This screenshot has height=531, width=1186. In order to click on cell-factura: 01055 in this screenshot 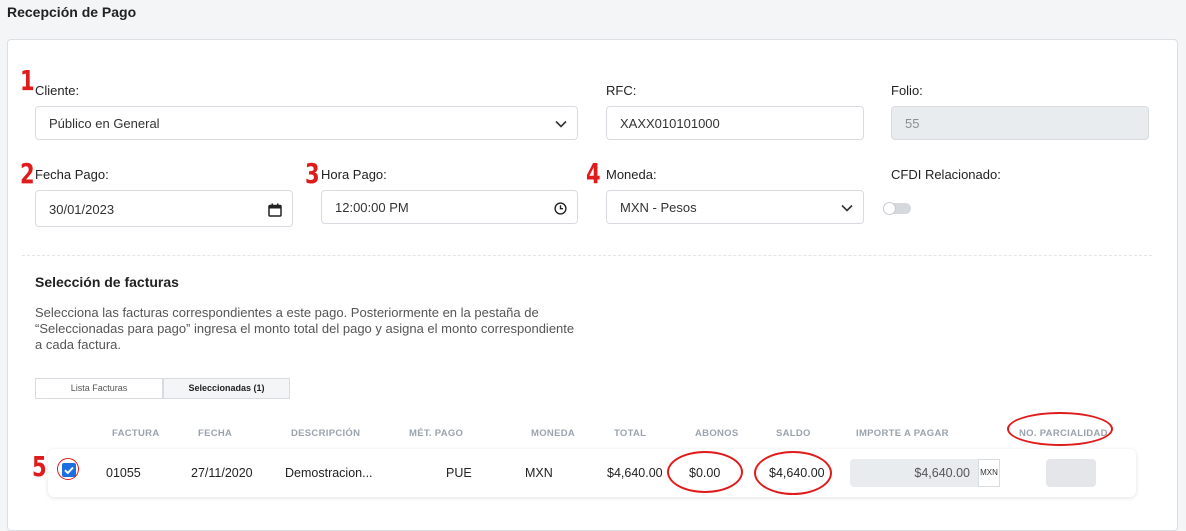, I will do `click(123, 473)`.